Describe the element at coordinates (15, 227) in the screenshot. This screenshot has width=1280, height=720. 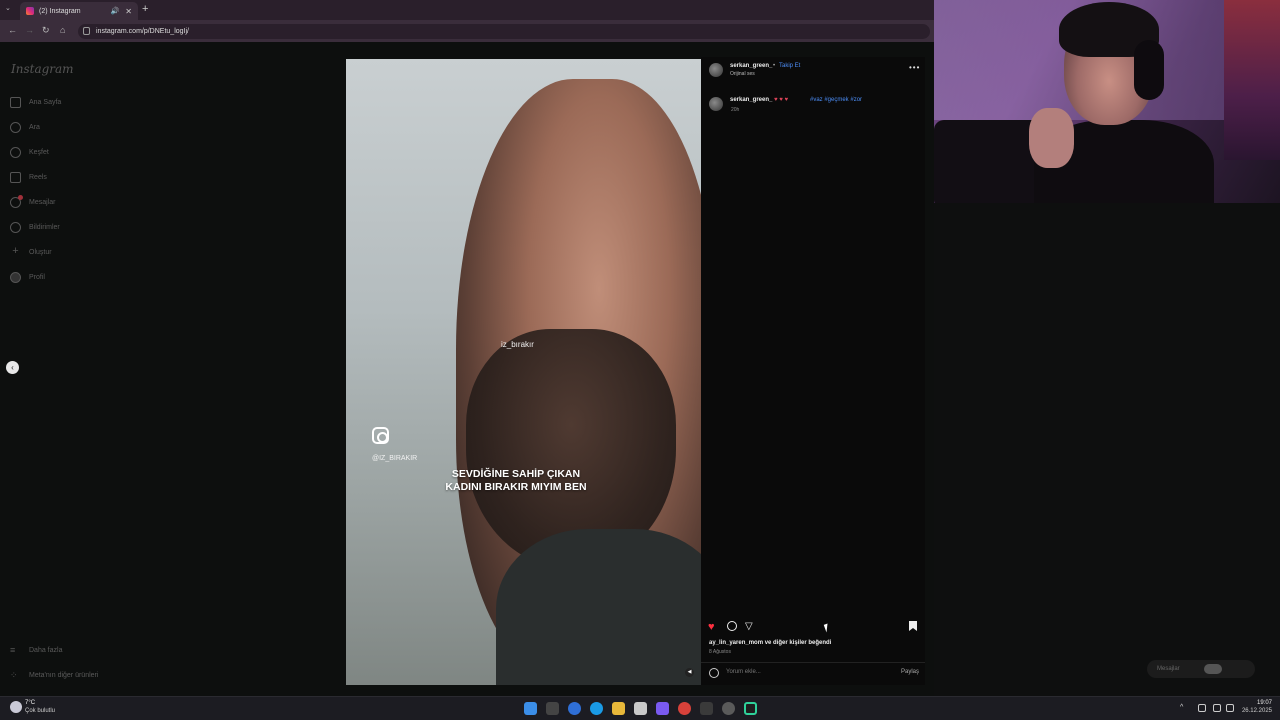
I see `heart-icon` at that location.